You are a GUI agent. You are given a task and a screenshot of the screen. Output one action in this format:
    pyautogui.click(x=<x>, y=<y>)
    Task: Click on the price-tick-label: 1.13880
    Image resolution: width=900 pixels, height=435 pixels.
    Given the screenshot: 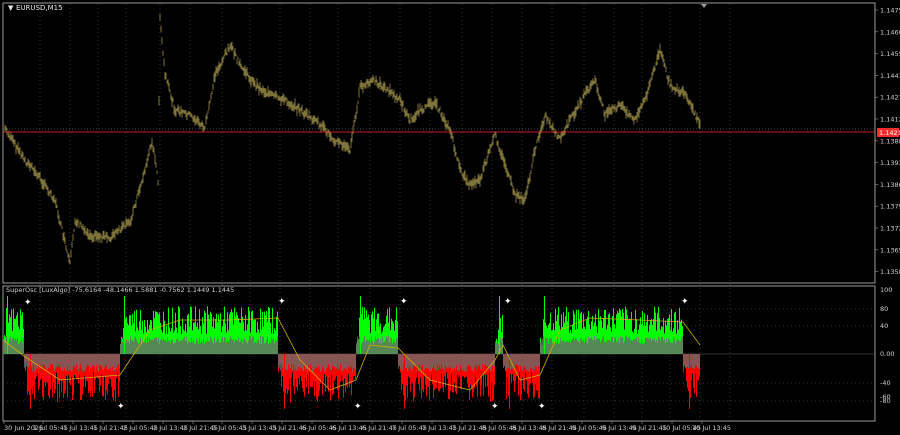 What is the action you would take?
    pyautogui.click(x=890, y=141)
    